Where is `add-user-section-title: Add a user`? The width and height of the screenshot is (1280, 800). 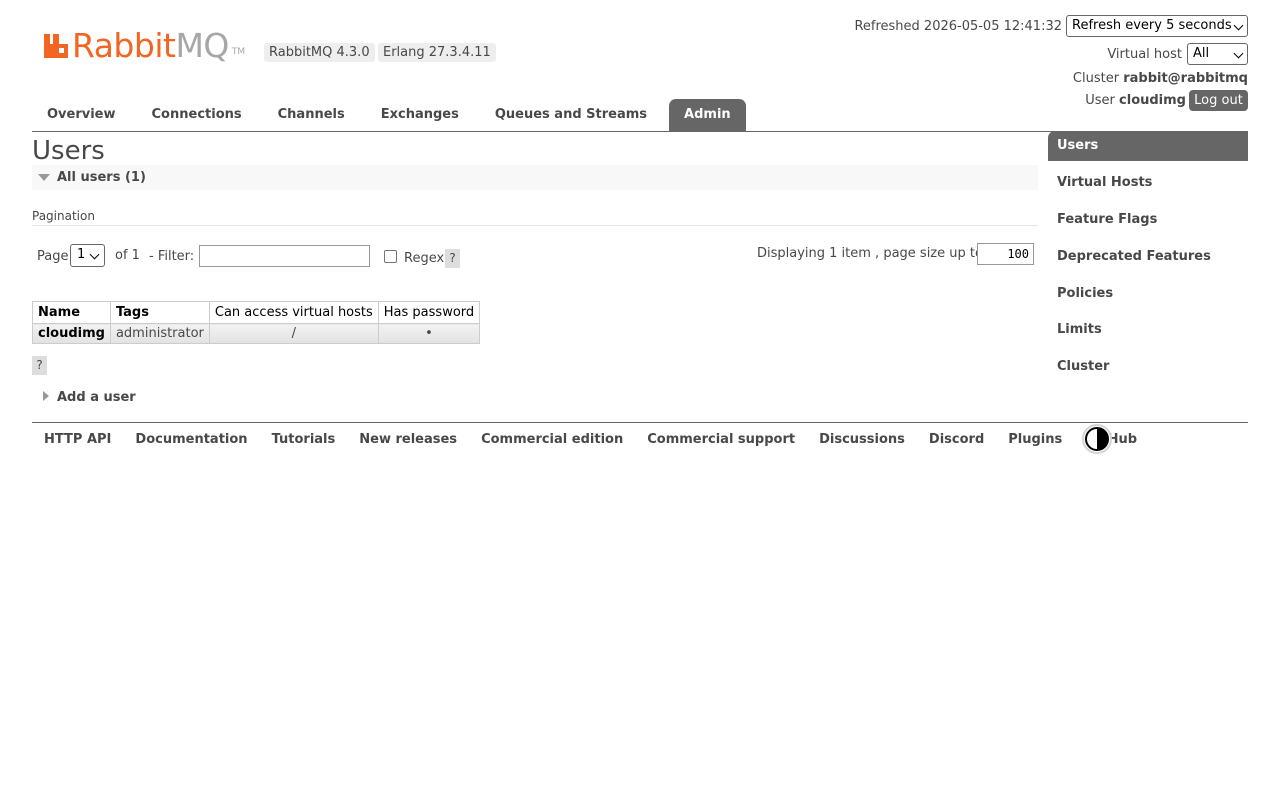 add-user-section-title: Add a user is located at coordinates (96, 398).